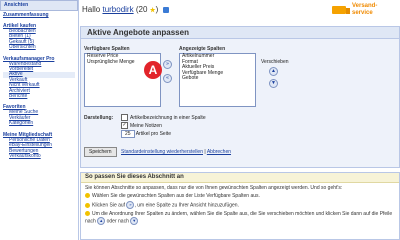 This screenshot has height=240, width=400. I want to click on sidebar-summary-link: Zusammenfassung, so click(26, 15).